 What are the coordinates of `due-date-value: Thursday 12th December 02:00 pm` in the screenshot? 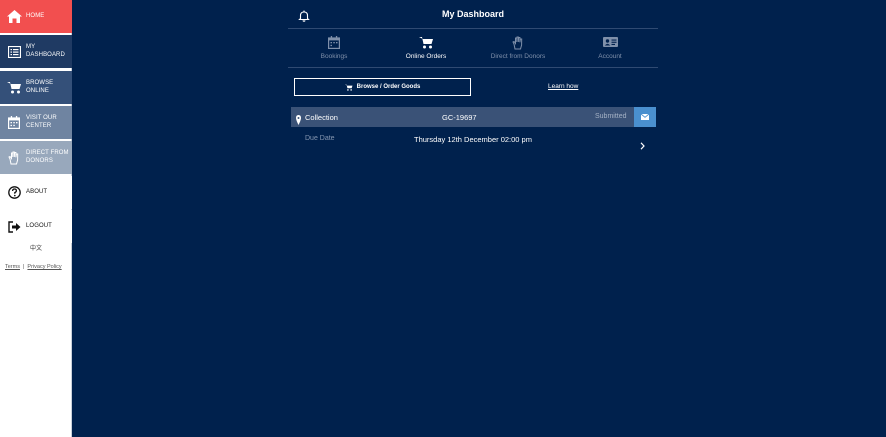 It's located at (473, 139).